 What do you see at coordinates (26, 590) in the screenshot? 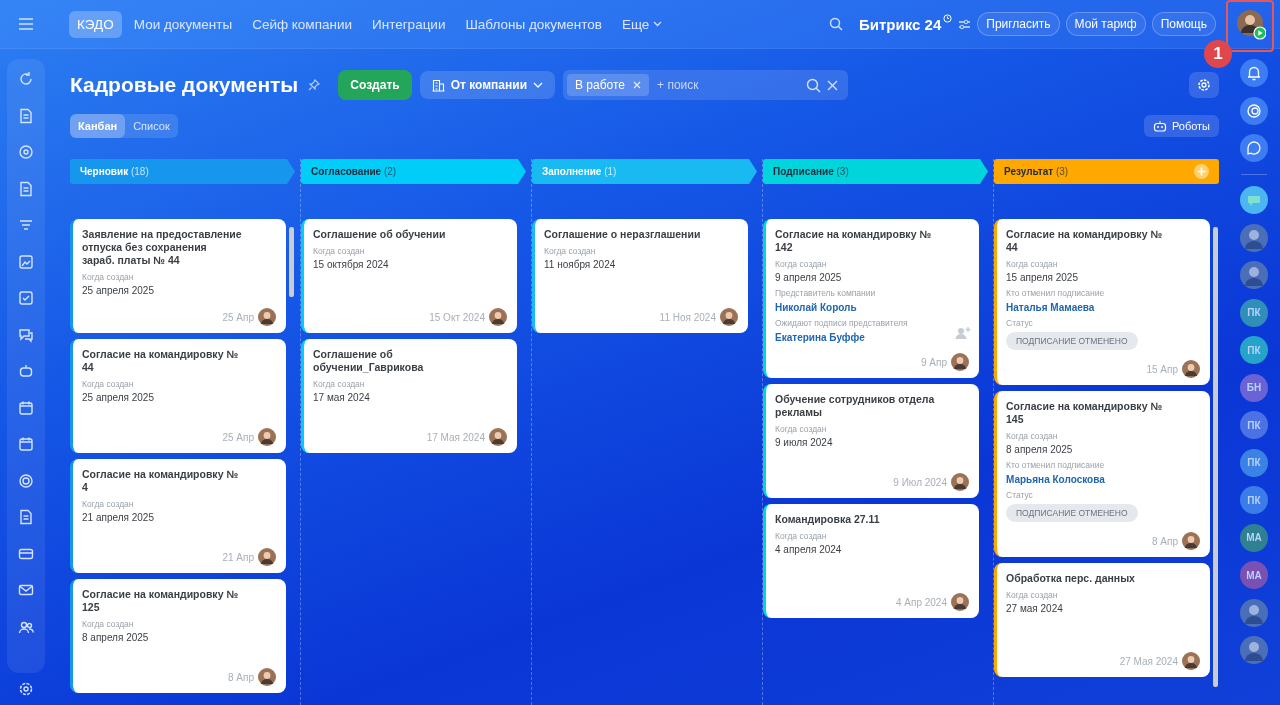
I see `mail-icon` at bounding box center [26, 590].